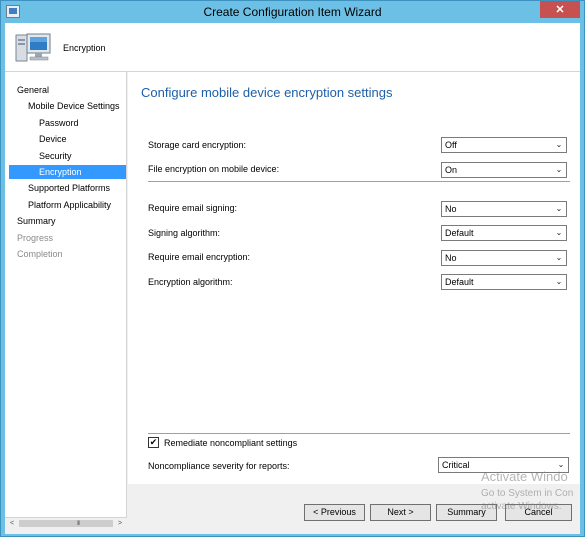 The width and height of the screenshot is (585, 537). Describe the element at coordinates (36, 221) in the screenshot. I see `nav-item-summary: Summary` at that location.